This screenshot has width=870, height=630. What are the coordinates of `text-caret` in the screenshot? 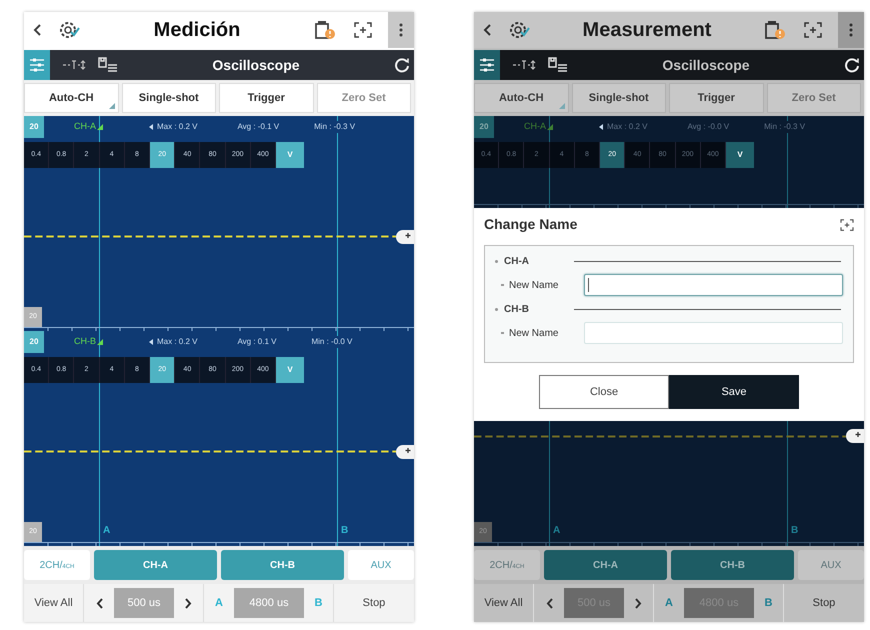 It's located at (588, 285).